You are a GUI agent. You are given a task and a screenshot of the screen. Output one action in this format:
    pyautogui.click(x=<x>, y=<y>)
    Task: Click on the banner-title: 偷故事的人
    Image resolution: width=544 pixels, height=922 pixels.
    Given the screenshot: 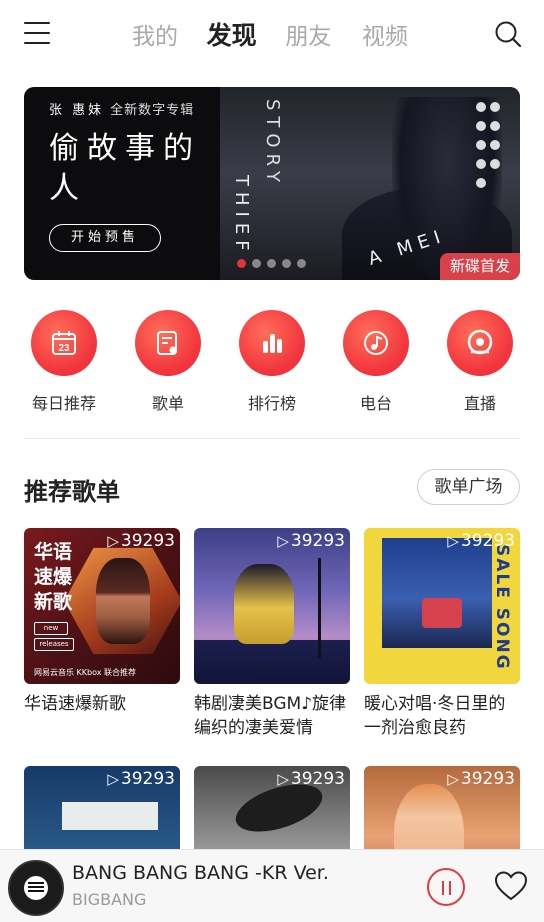 What is the action you would take?
    pyautogui.click(x=125, y=168)
    